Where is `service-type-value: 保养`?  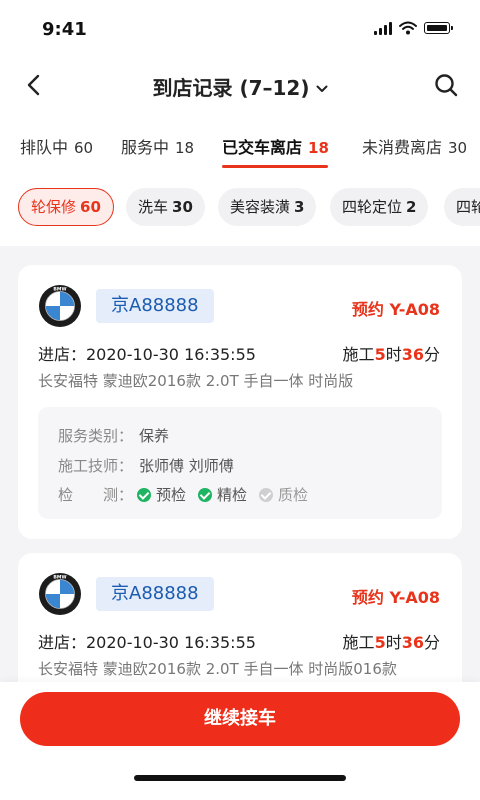
service-type-value: 保养 is located at coordinates (154, 436).